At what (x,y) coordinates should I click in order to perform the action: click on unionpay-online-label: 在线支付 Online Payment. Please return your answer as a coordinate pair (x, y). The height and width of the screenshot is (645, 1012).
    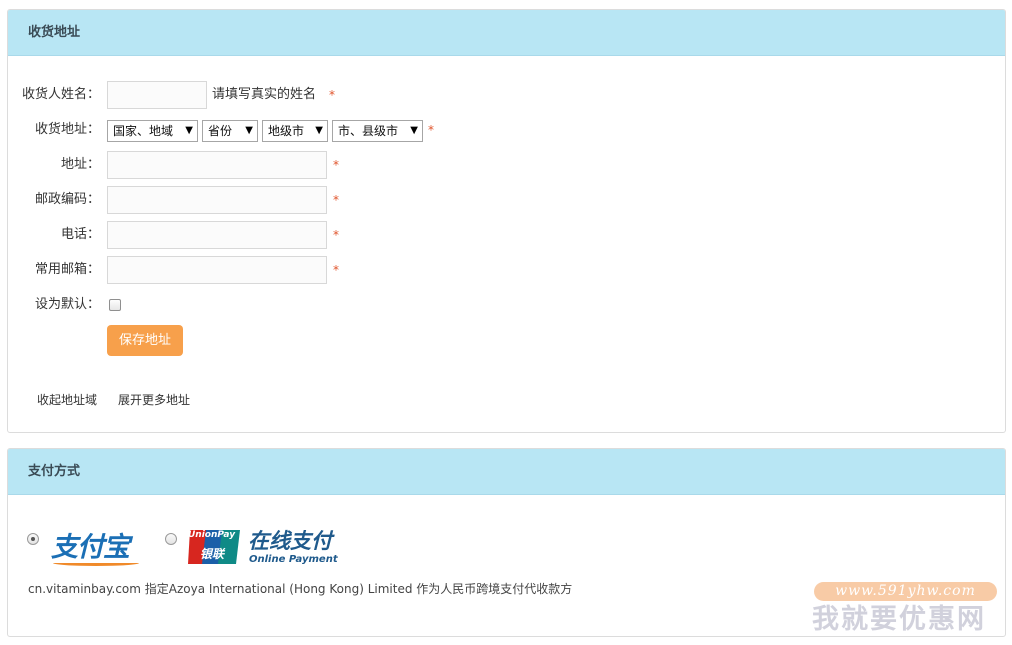
    Looking at the image, I should click on (293, 546).